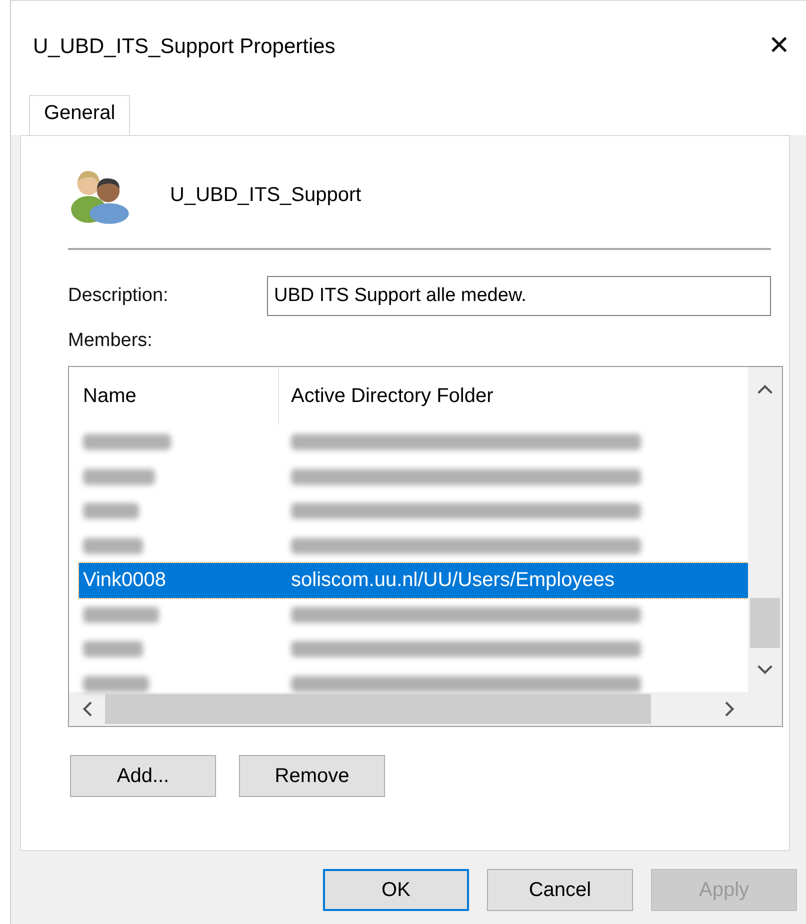 This screenshot has height=924, width=806. What do you see at coordinates (312, 776) in the screenshot?
I see `member-button: Remove` at bounding box center [312, 776].